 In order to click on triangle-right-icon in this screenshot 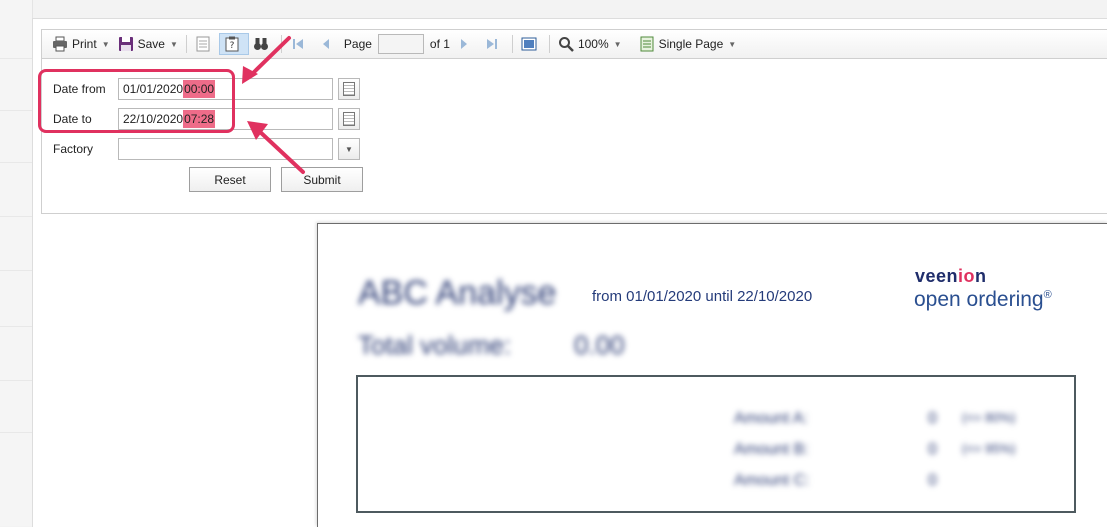, I will do `click(464, 44)`.